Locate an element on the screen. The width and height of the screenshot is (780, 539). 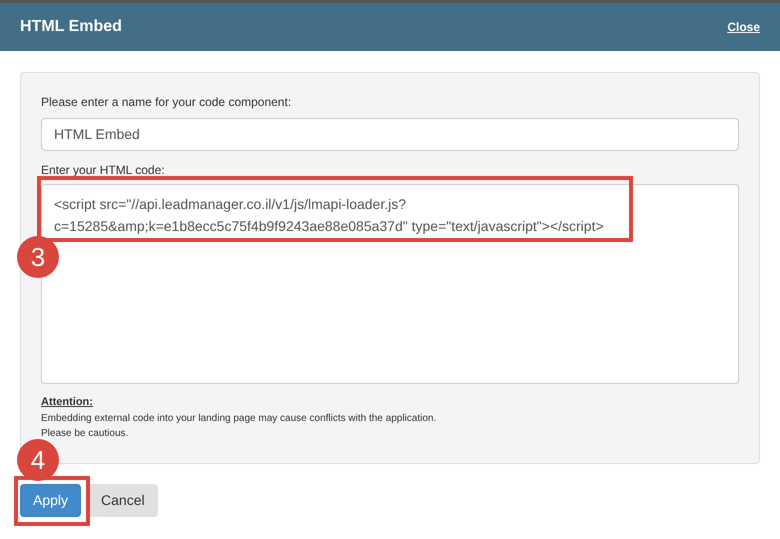
field-label: Enter your HTML code: is located at coordinates (103, 170).